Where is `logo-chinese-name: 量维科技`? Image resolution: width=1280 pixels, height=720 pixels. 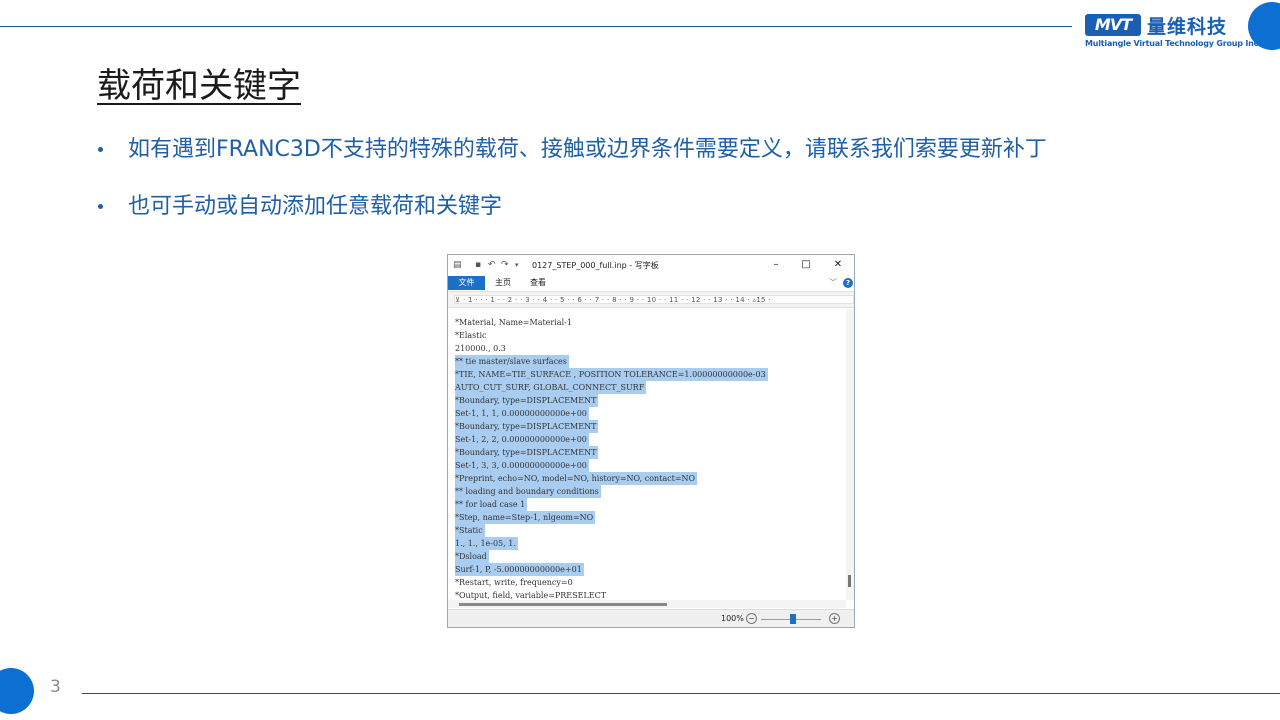
logo-chinese-name: 量维科技 is located at coordinates (1187, 27).